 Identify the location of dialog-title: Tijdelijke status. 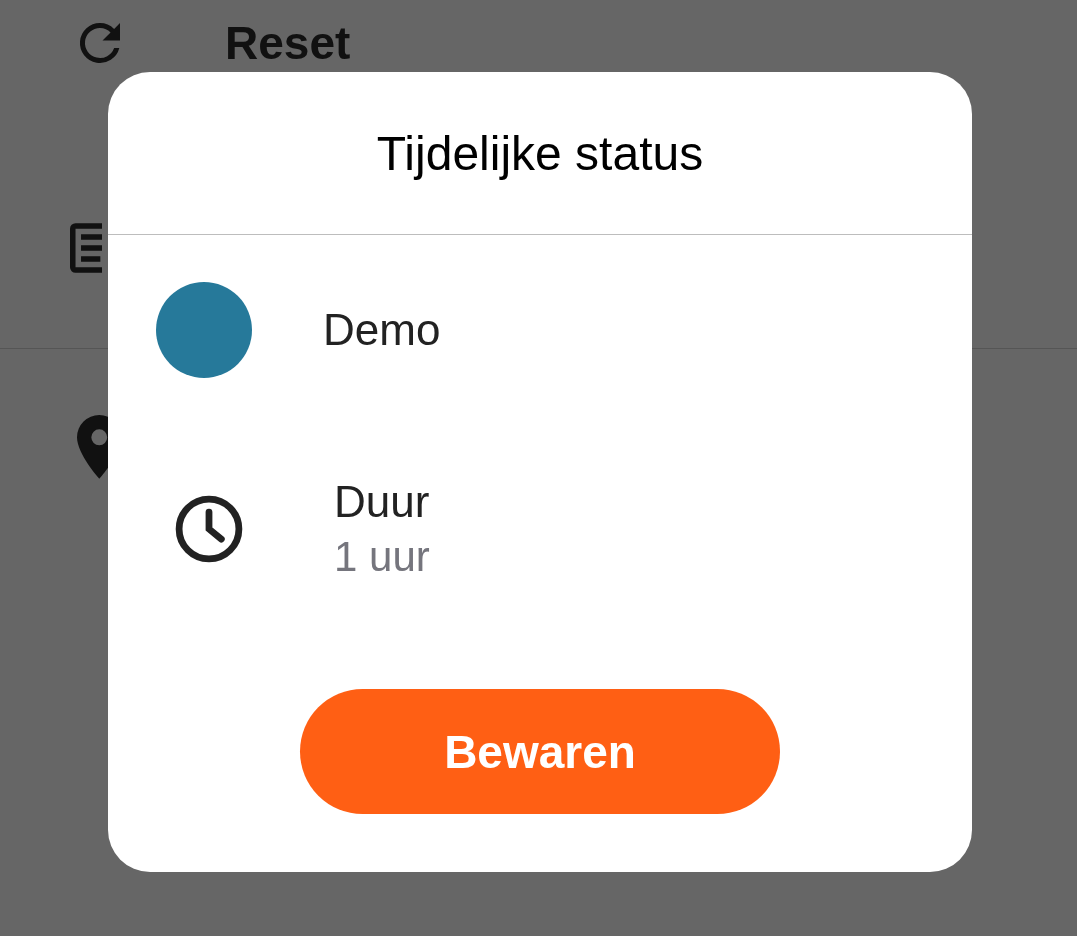
(540, 153).